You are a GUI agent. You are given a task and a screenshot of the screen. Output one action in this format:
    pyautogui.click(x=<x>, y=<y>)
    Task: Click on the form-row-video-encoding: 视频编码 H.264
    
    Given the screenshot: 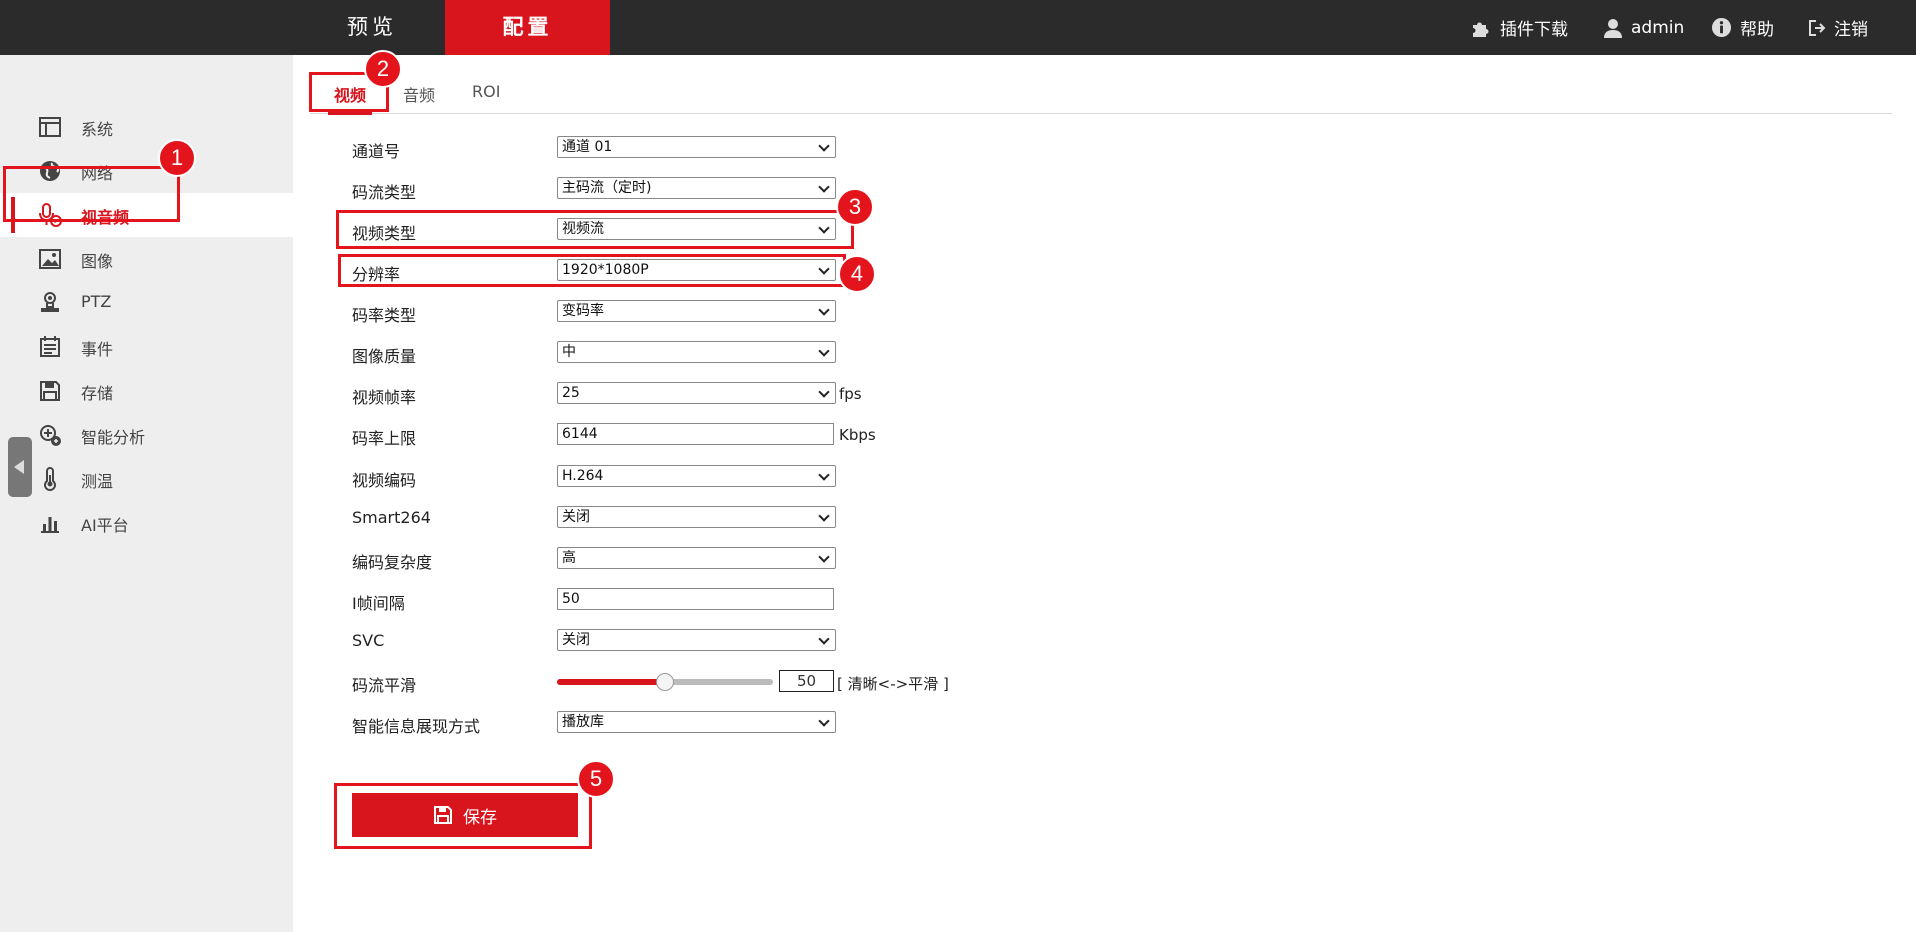 What is the action you would take?
    pyautogui.click(x=702, y=477)
    